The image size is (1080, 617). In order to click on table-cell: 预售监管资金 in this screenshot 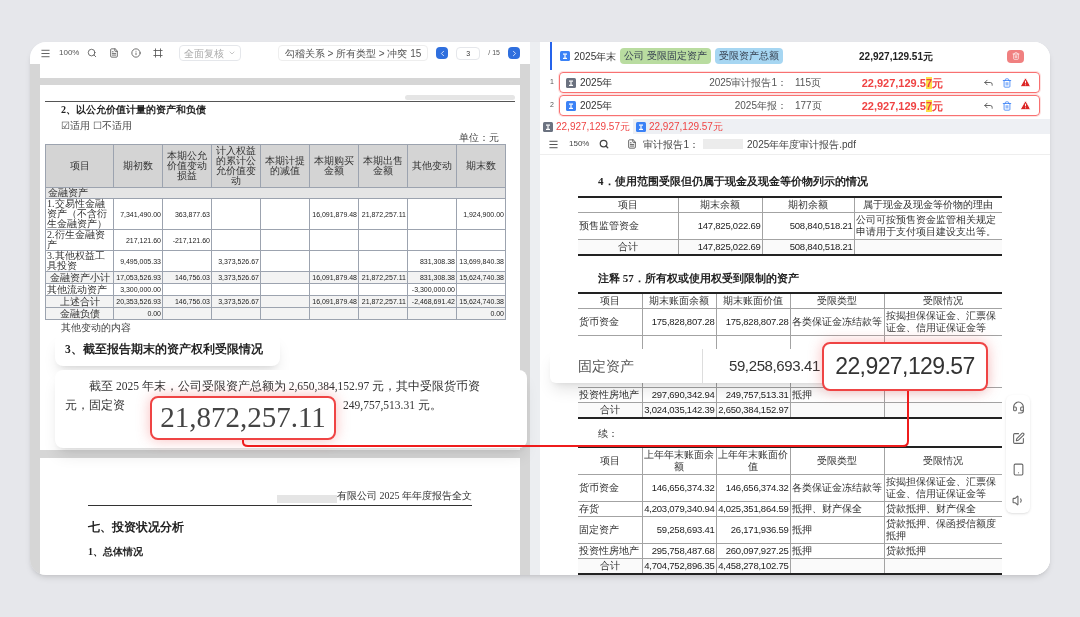, I will do `click(609, 225)`.